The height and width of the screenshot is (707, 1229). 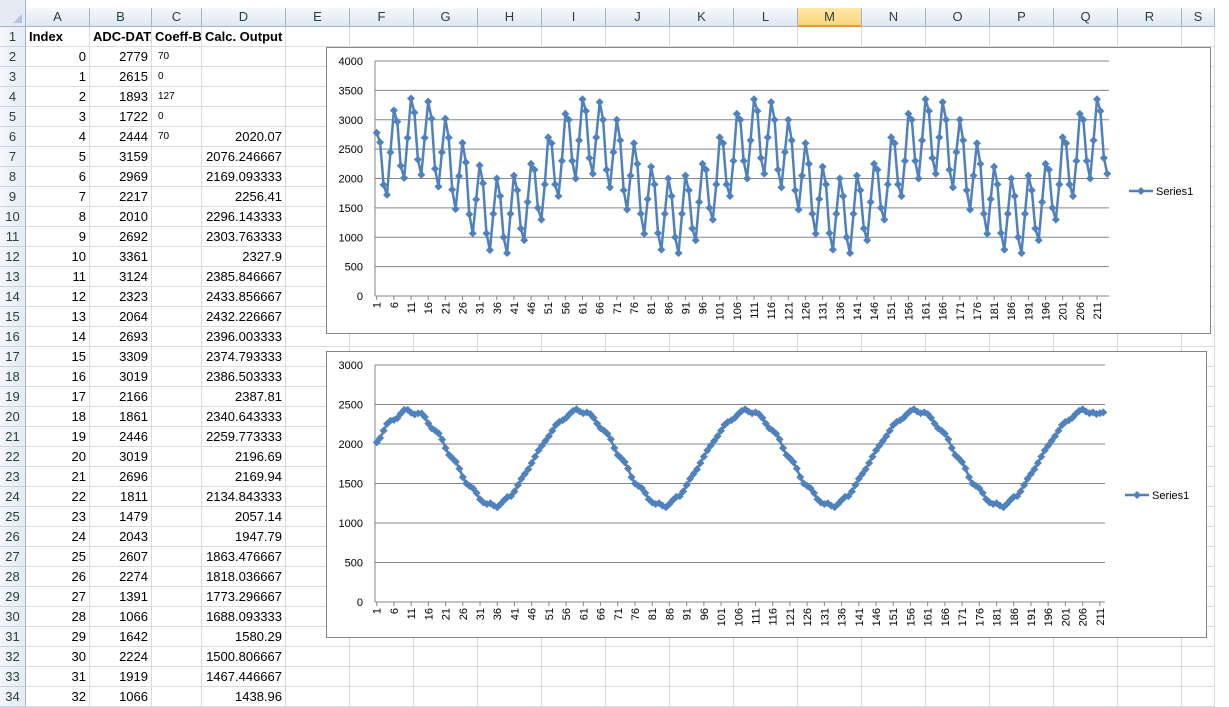 What do you see at coordinates (58, 77) in the screenshot?
I see `cell-index: 1` at bounding box center [58, 77].